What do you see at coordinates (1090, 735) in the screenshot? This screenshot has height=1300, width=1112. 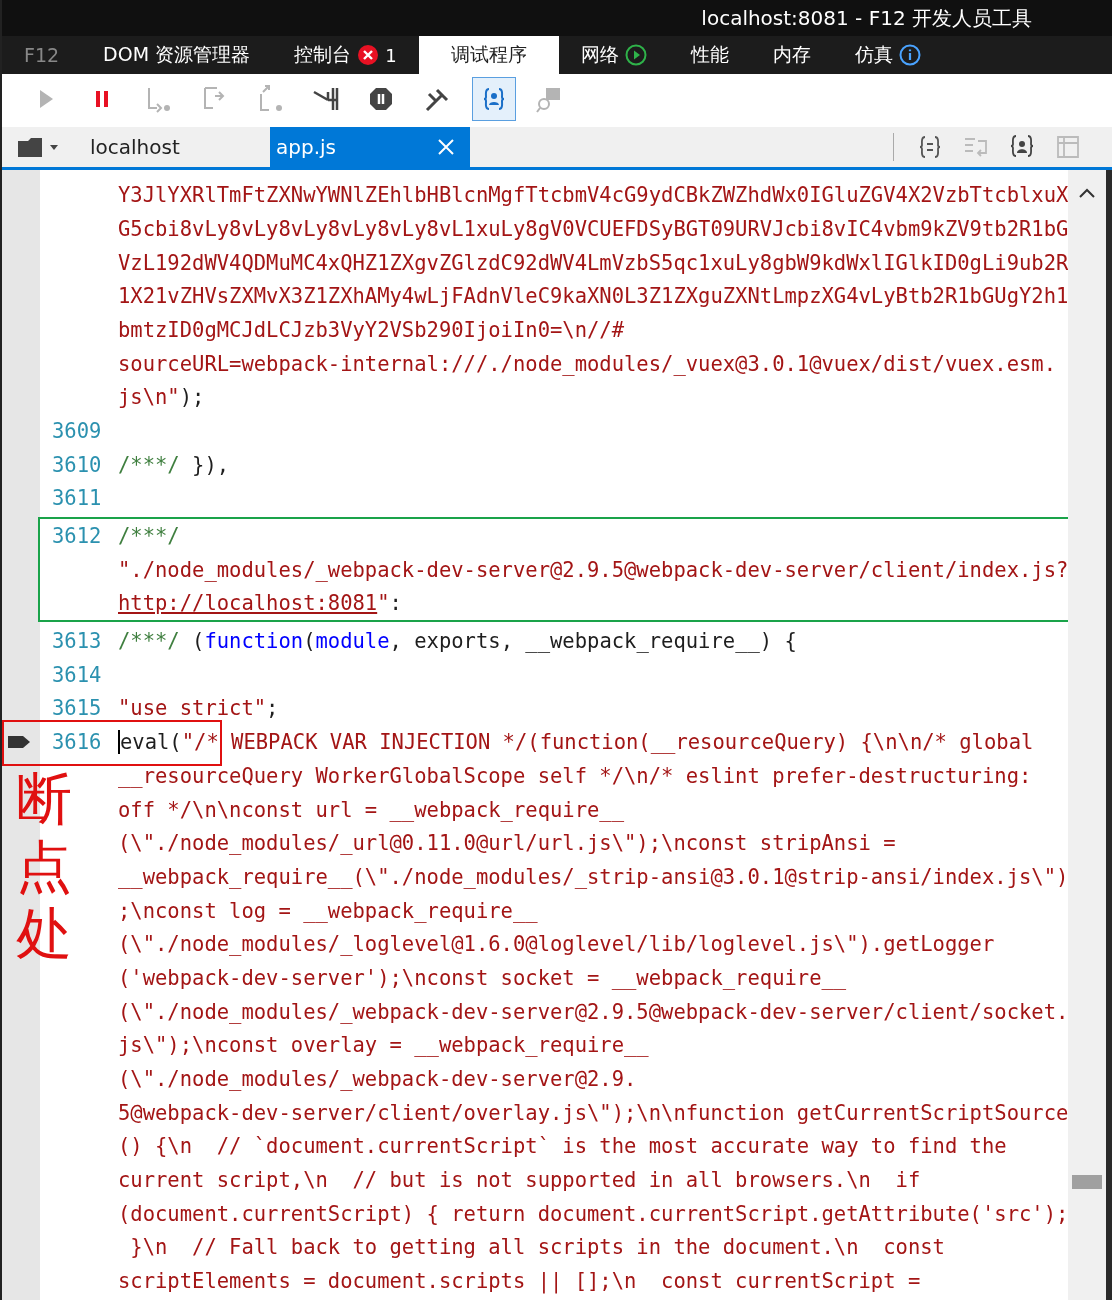 I see `scrollbar` at bounding box center [1090, 735].